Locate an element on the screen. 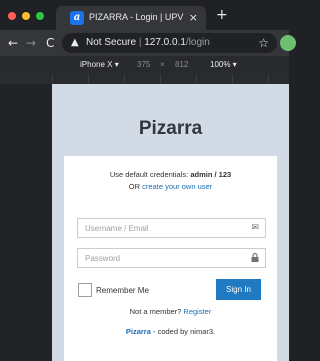 The image size is (320, 361). reload-button: C is located at coordinates (50, 43).